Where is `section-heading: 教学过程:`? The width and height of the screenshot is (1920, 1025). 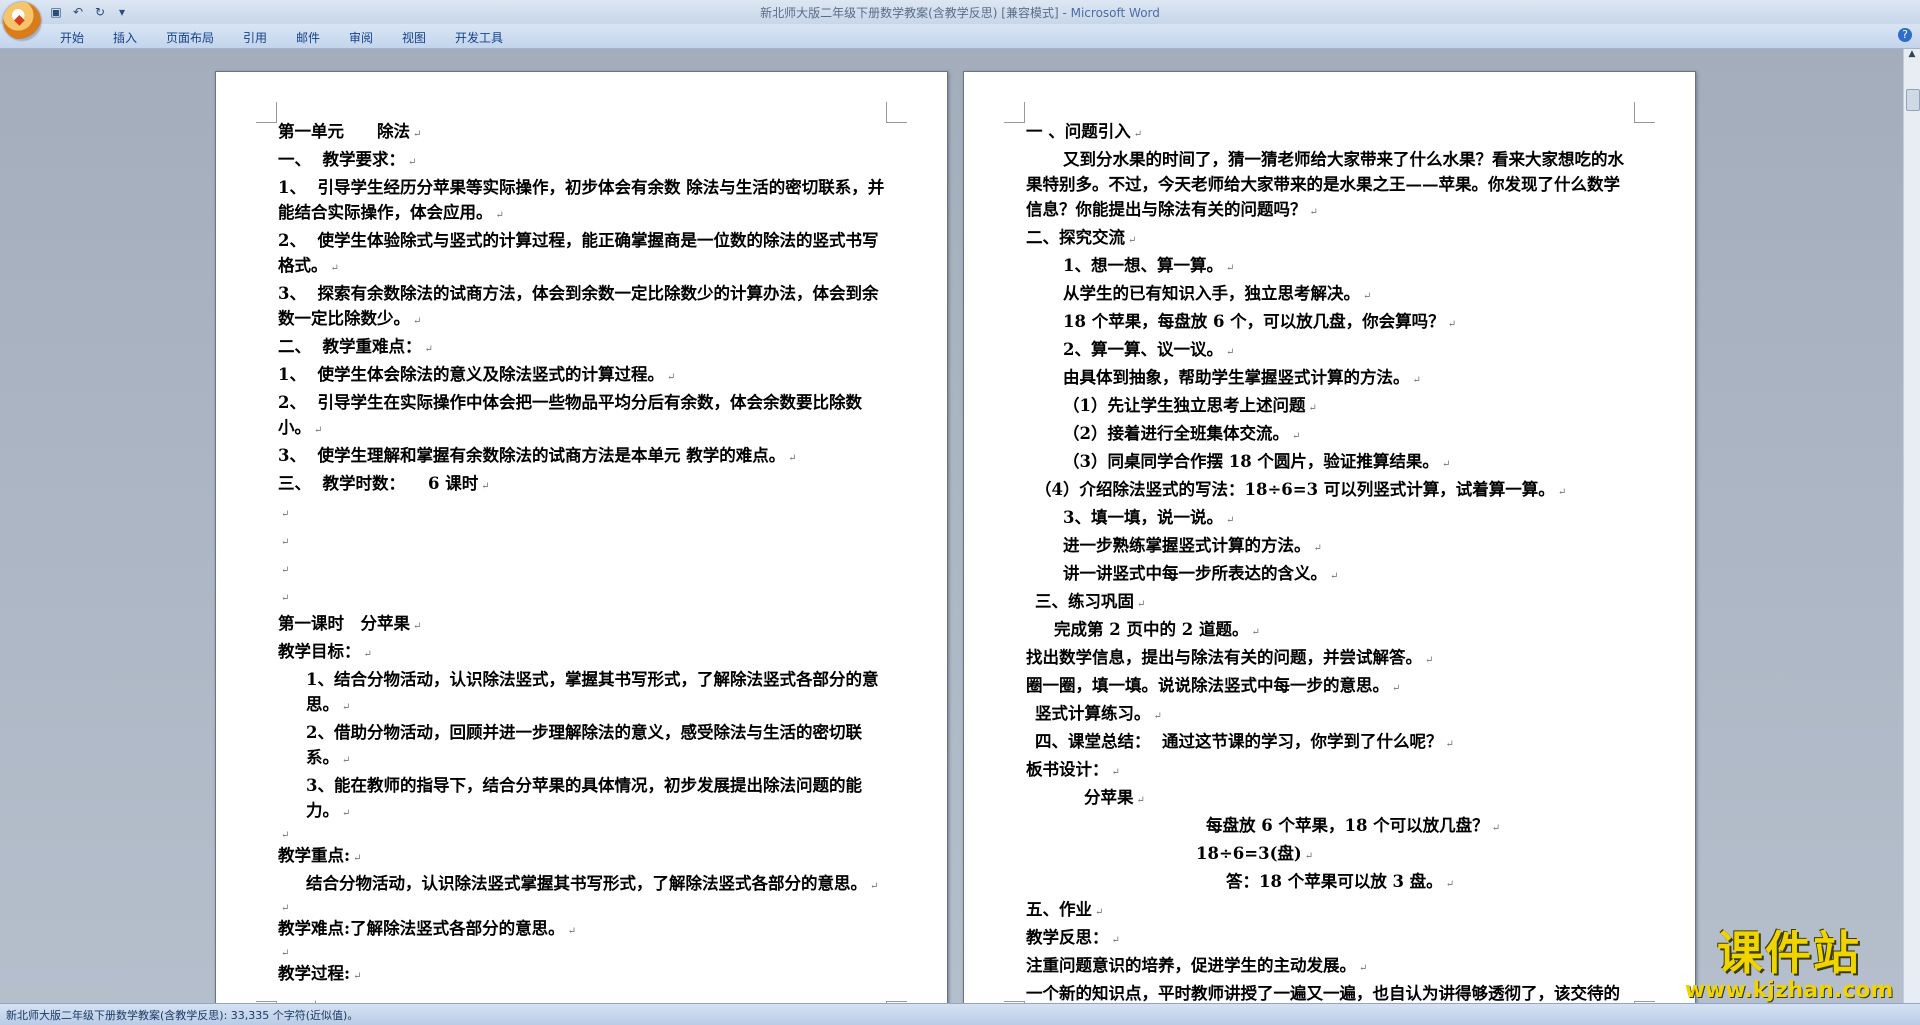
section-heading: 教学过程: is located at coordinates (583, 975).